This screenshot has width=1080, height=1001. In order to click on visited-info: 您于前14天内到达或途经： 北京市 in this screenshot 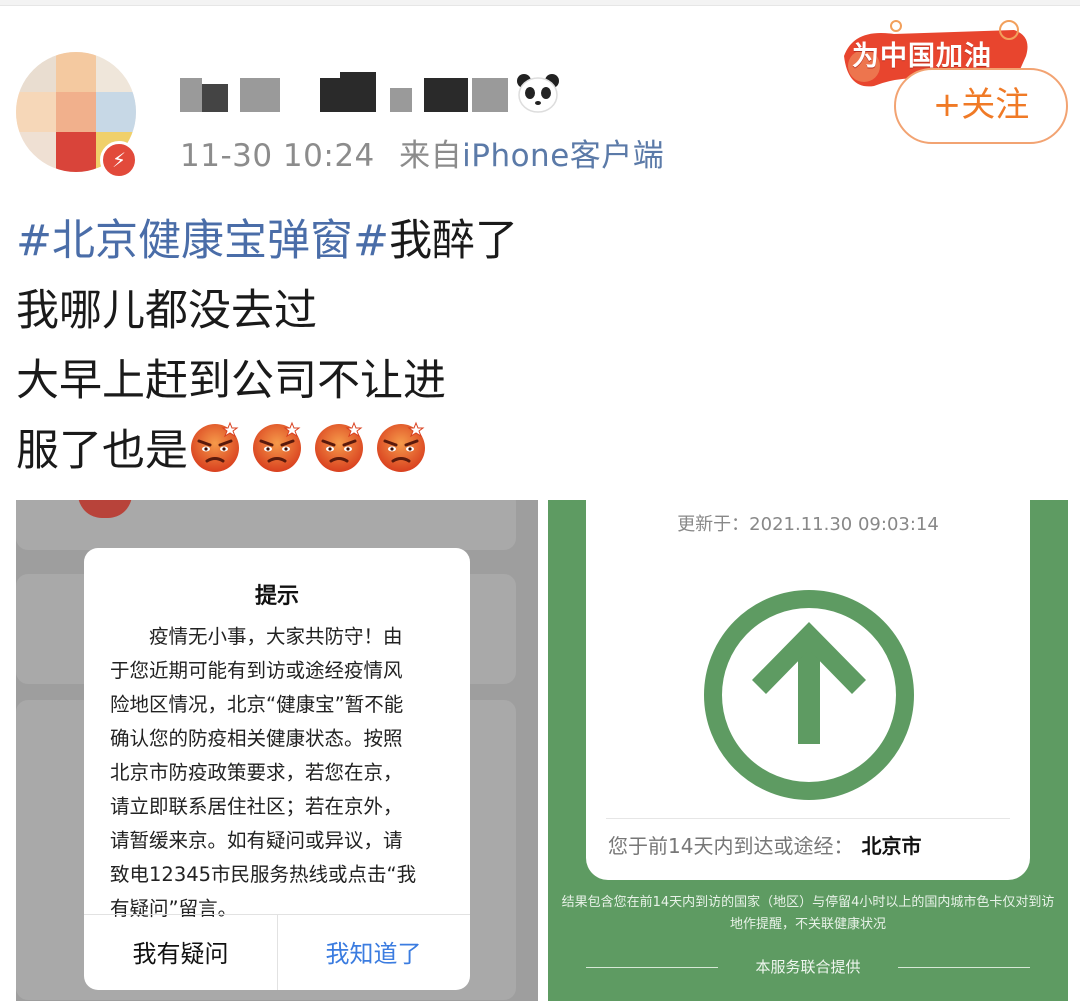, I will do `click(764, 844)`.